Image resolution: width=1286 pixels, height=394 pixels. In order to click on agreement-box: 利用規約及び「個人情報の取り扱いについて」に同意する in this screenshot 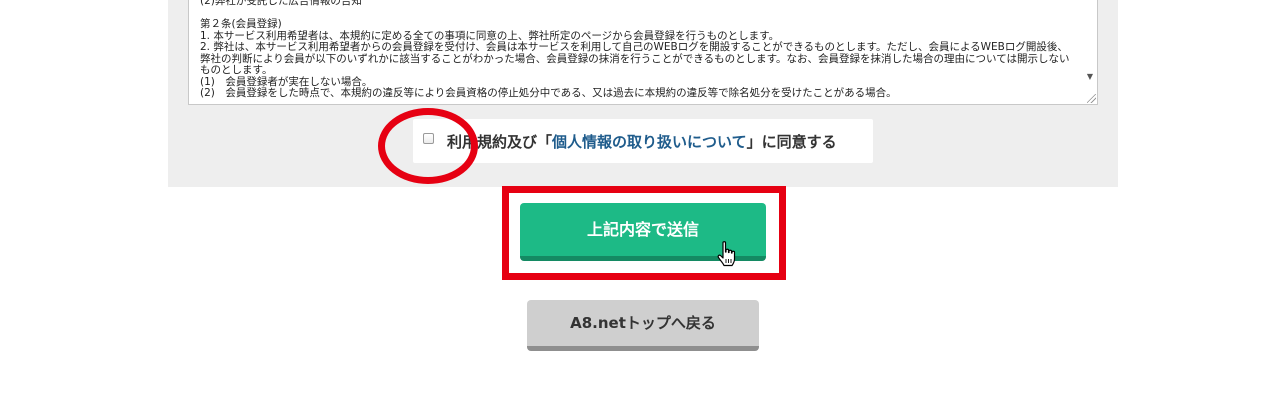, I will do `click(643, 141)`.